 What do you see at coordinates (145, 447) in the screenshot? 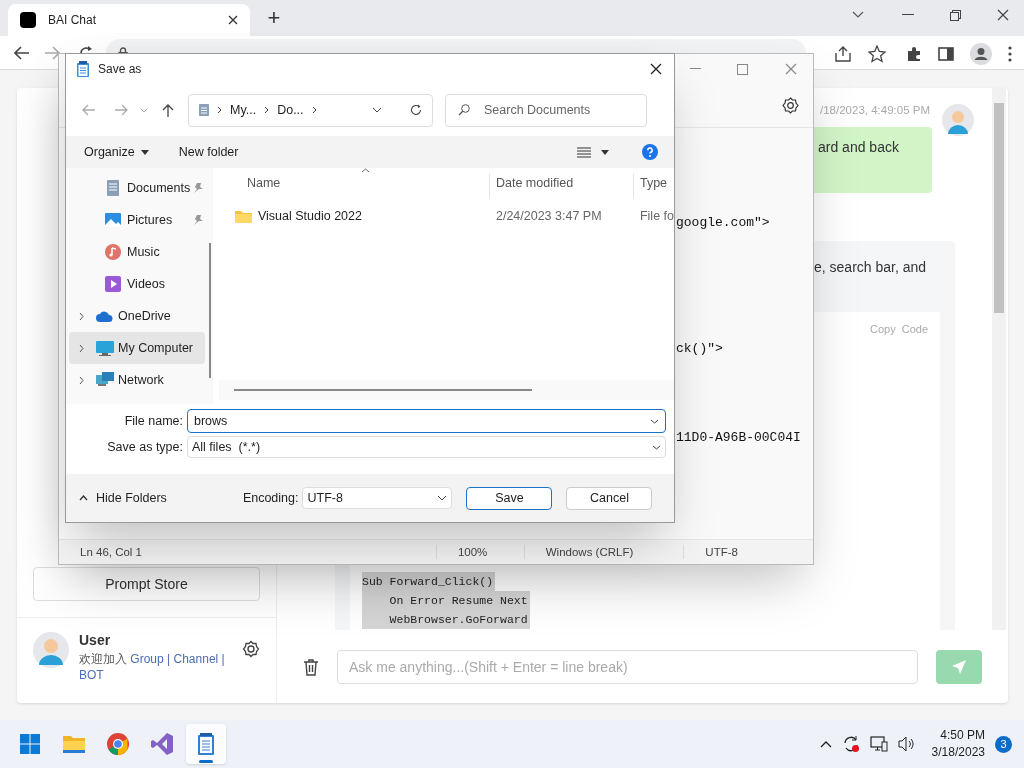
I see `field-label: Save as type:` at bounding box center [145, 447].